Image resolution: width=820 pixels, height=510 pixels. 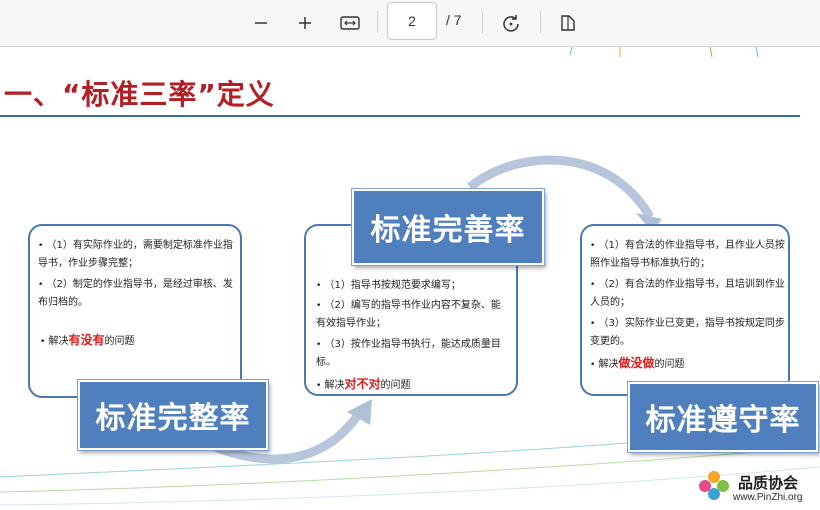 What do you see at coordinates (687, 332) in the screenshot?
I see `card3-bullet-3: • （3）实际作业已变更，指导书按规定同步变更的。` at bounding box center [687, 332].